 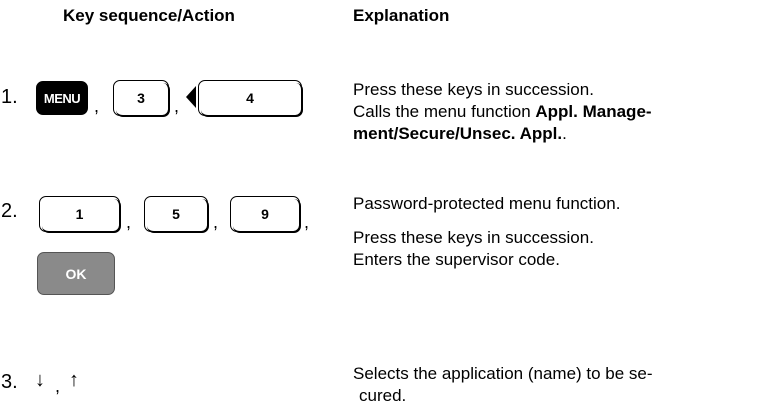 I want to click on key-5: 5, so click(x=176, y=214).